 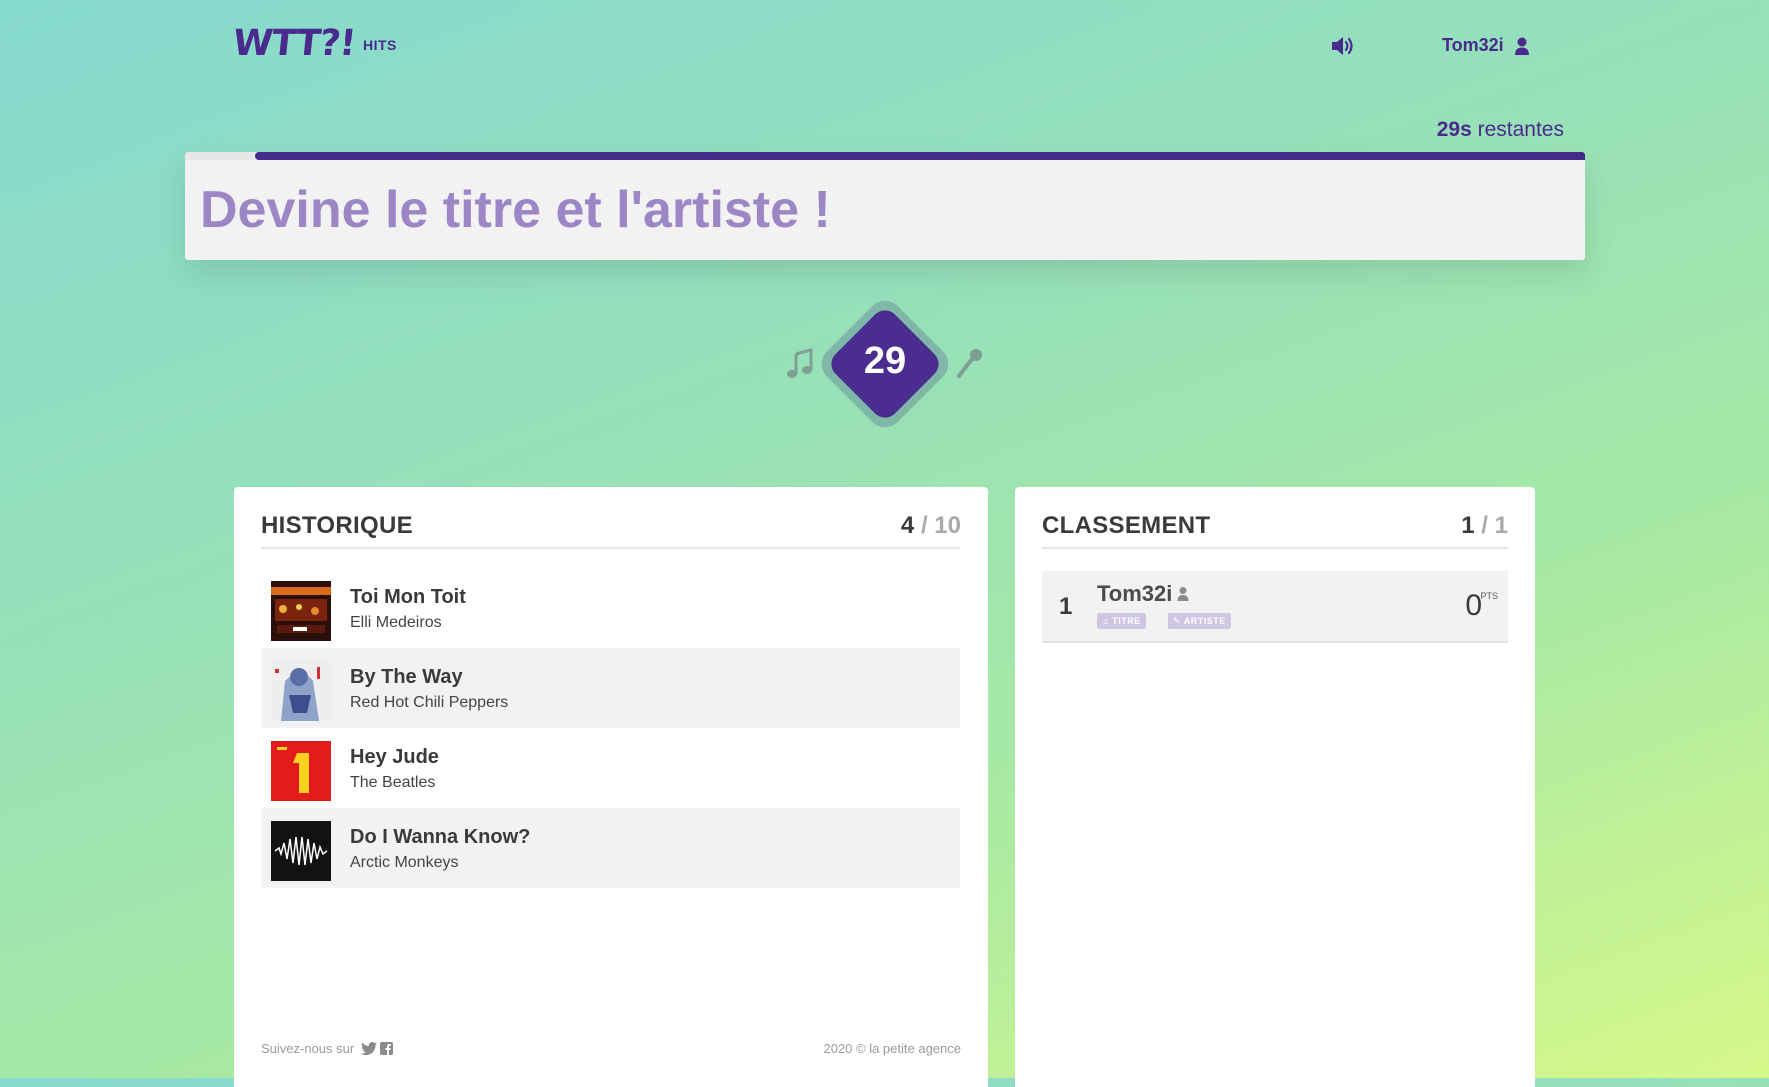 I want to click on progress-bar, so click(x=920, y=156).